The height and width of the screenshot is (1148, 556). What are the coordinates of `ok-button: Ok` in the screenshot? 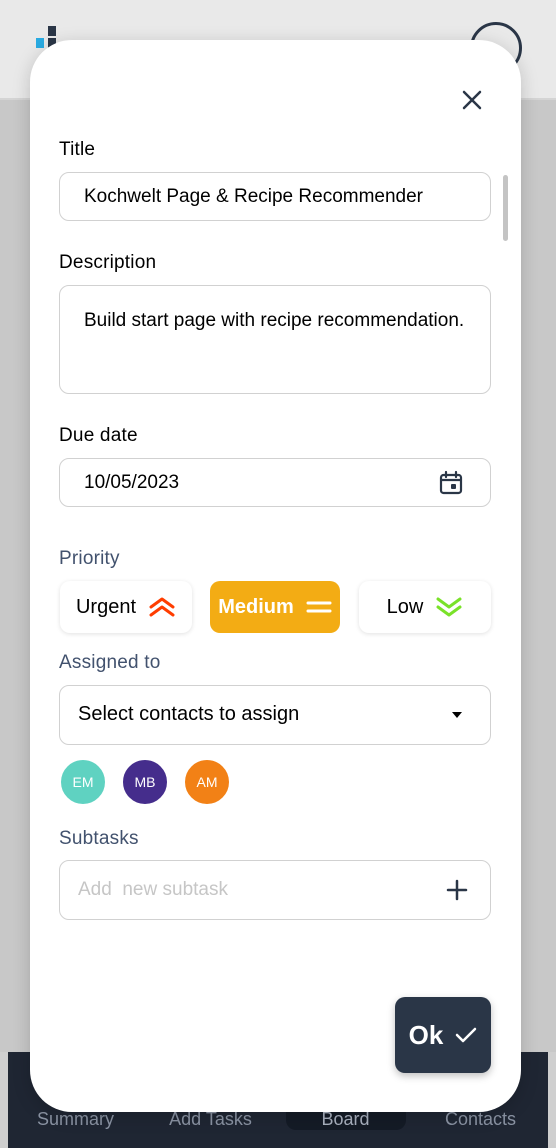 It's located at (443, 1035).